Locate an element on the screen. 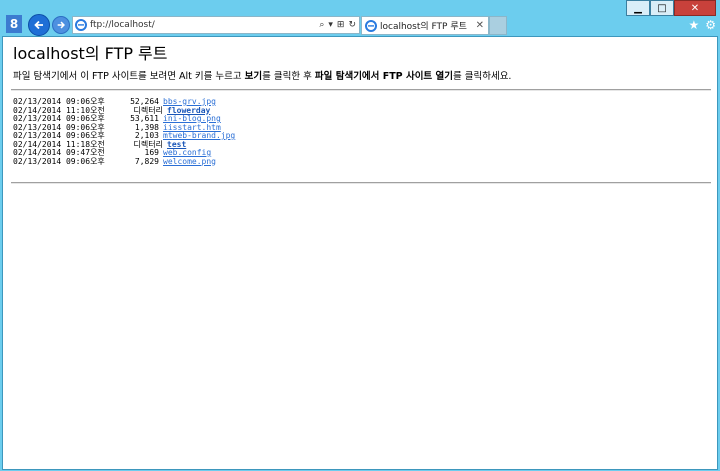  tab-ie-logo-icon is located at coordinates (371, 25).